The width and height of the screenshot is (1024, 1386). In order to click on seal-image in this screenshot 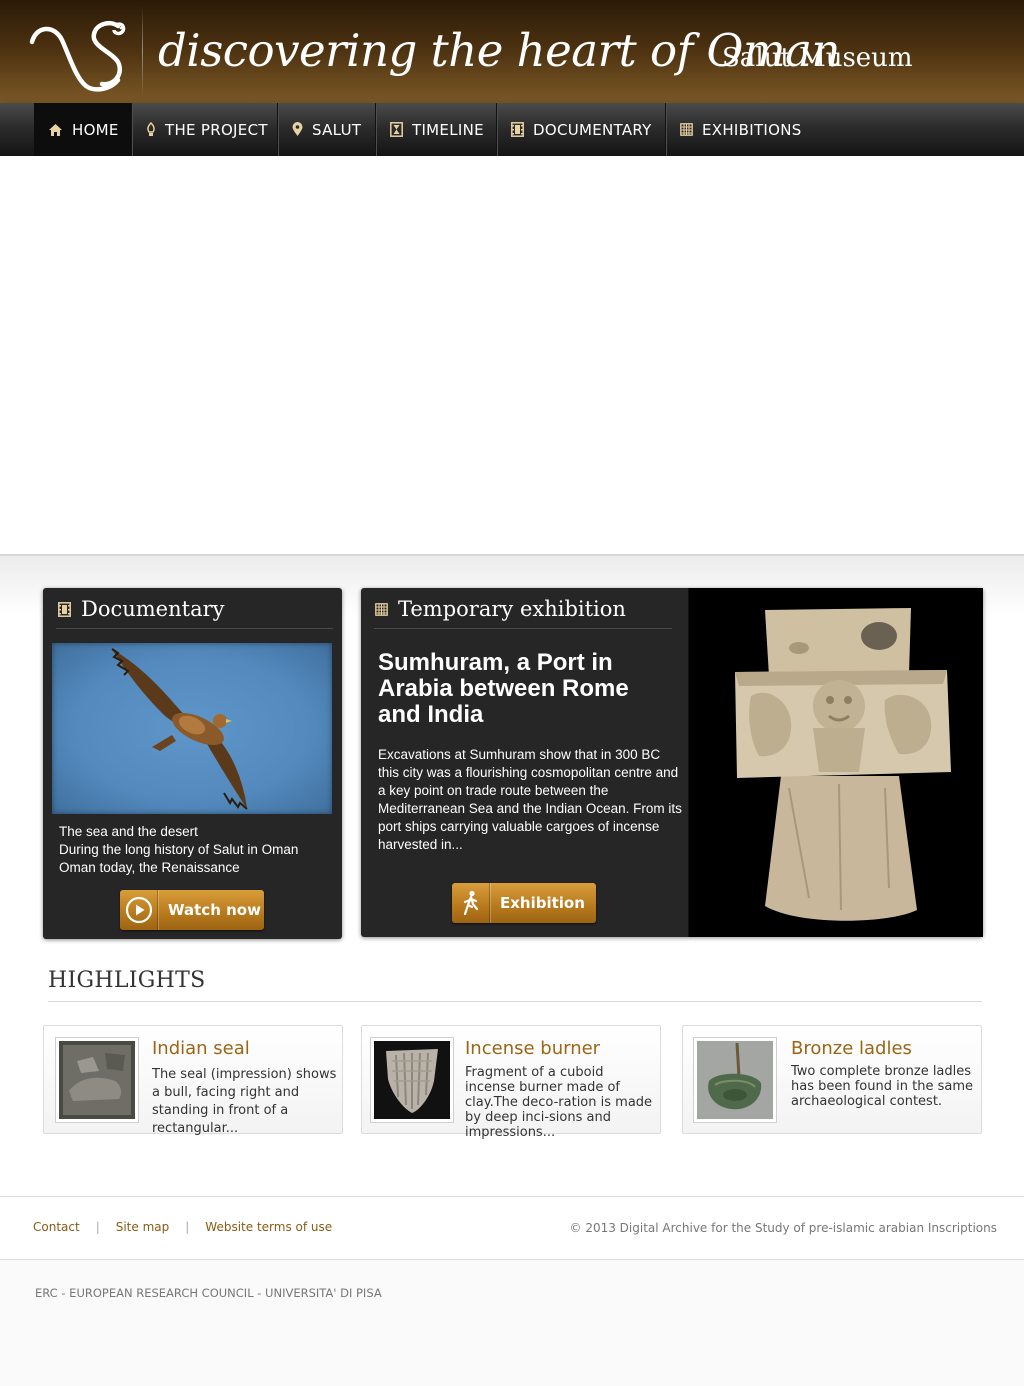, I will do `click(97, 1080)`.